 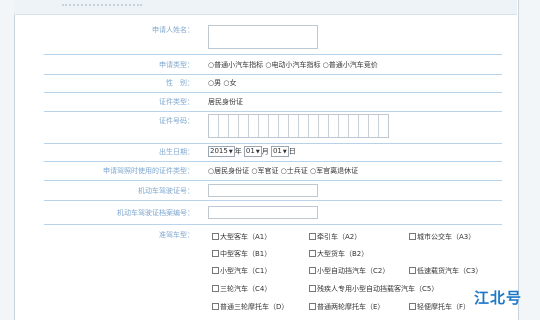 What do you see at coordinates (338, 254) in the screenshot?
I see `vehicle-checkbox-b2: 大型货车（B2）` at bounding box center [338, 254].